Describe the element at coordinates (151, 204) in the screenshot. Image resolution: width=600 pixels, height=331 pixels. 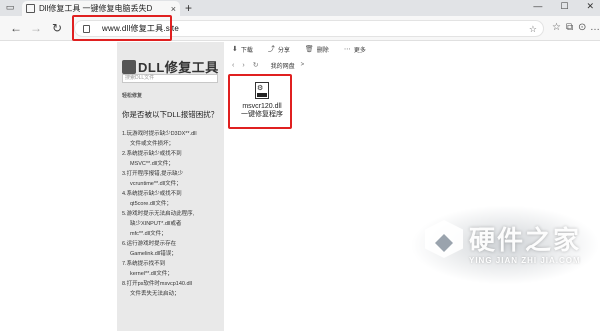
I see `list-item: qt5core.dll文件；` at that location.